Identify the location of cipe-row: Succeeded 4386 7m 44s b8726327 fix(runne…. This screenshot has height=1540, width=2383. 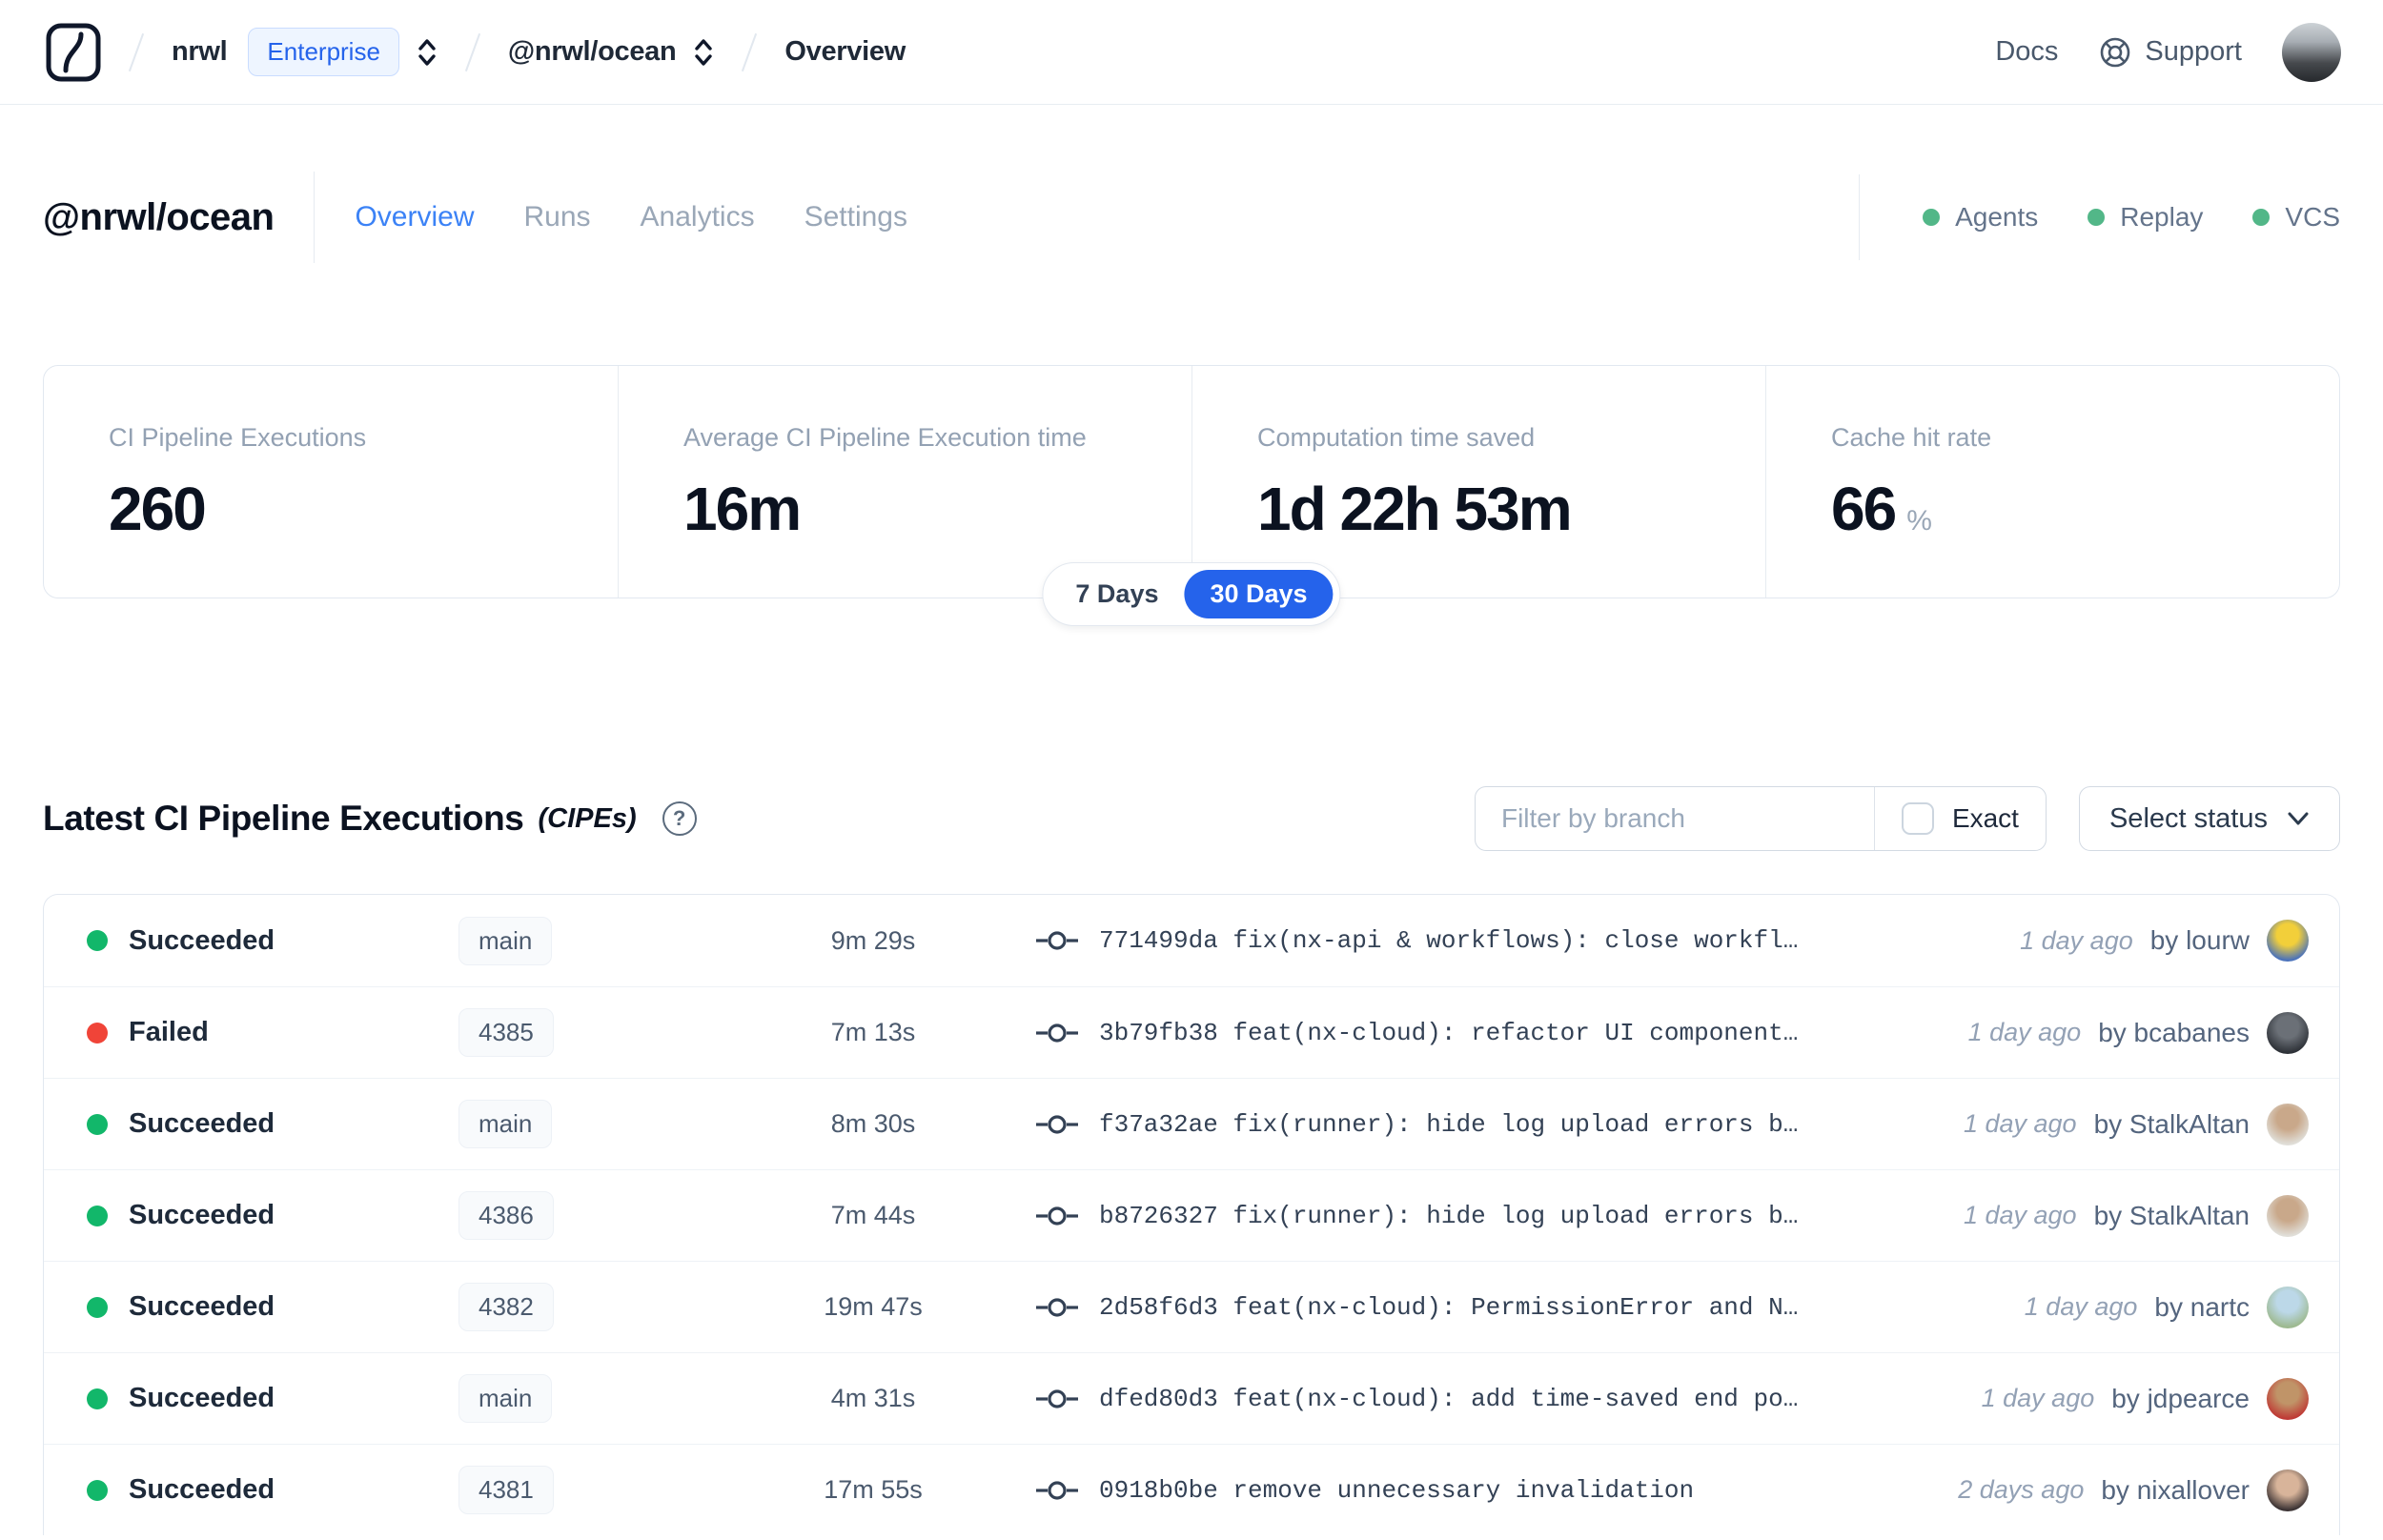
(1191, 1215).